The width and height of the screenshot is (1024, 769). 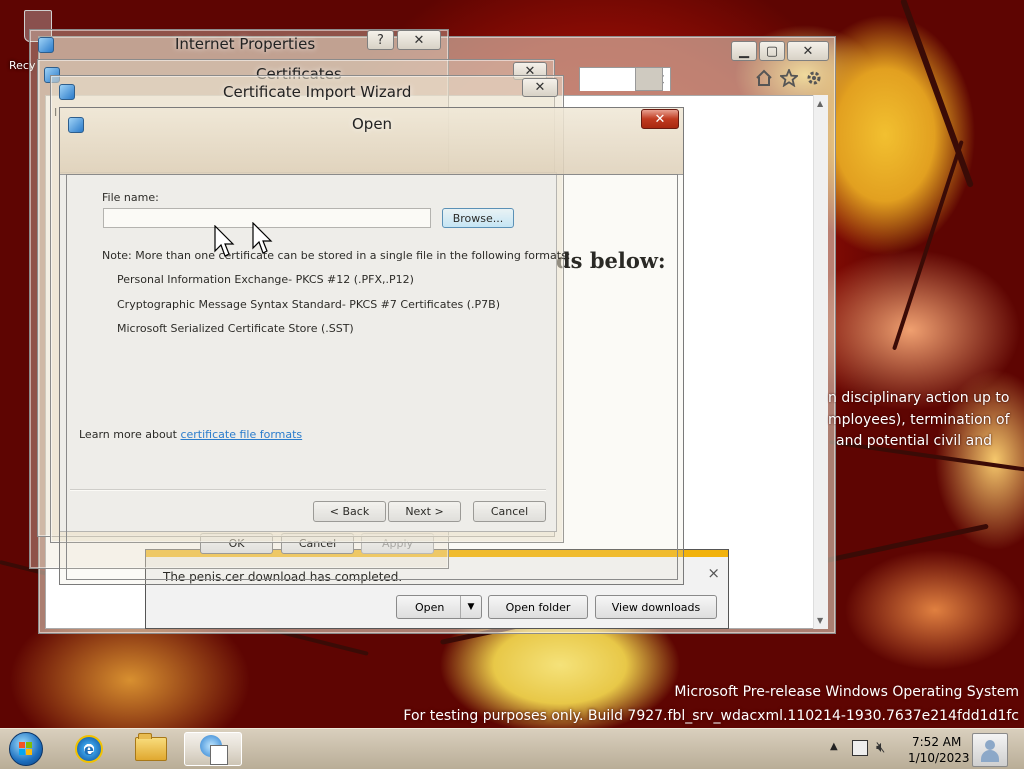 I want to click on internet-properties-close-button: ✕, so click(x=419, y=40).